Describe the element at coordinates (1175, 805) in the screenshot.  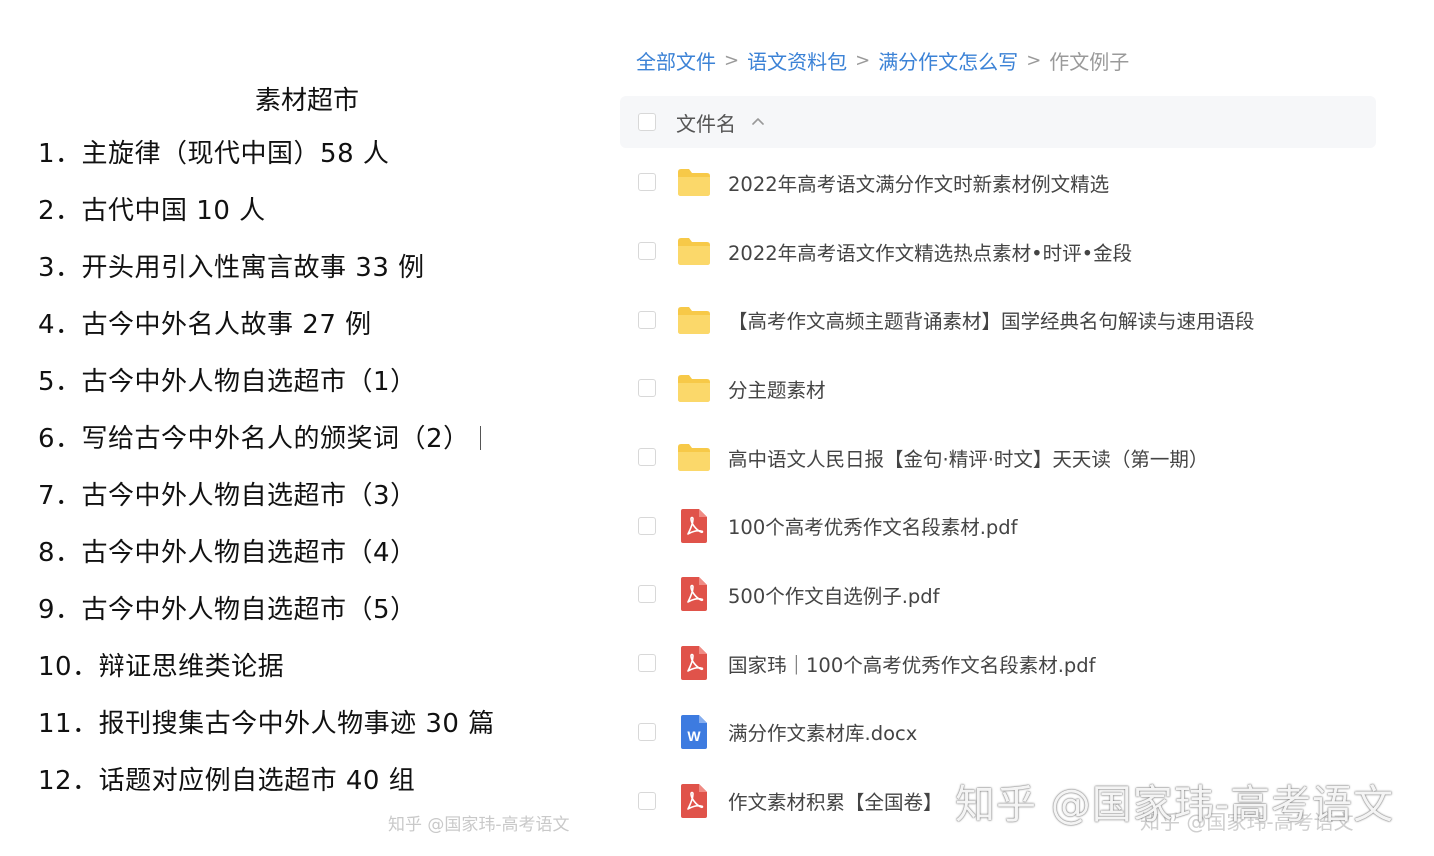
I see `watermark-large: 知乎 @国家玮-高考语文` at that location.